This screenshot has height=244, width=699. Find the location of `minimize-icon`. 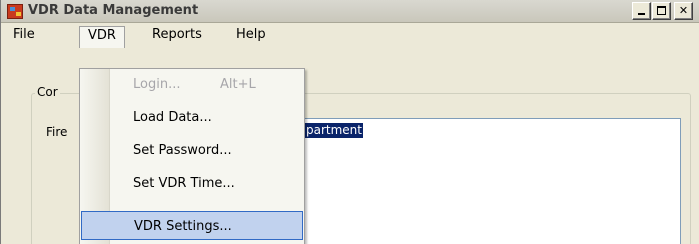

minimize-icon is located at coordinates (641, 14).